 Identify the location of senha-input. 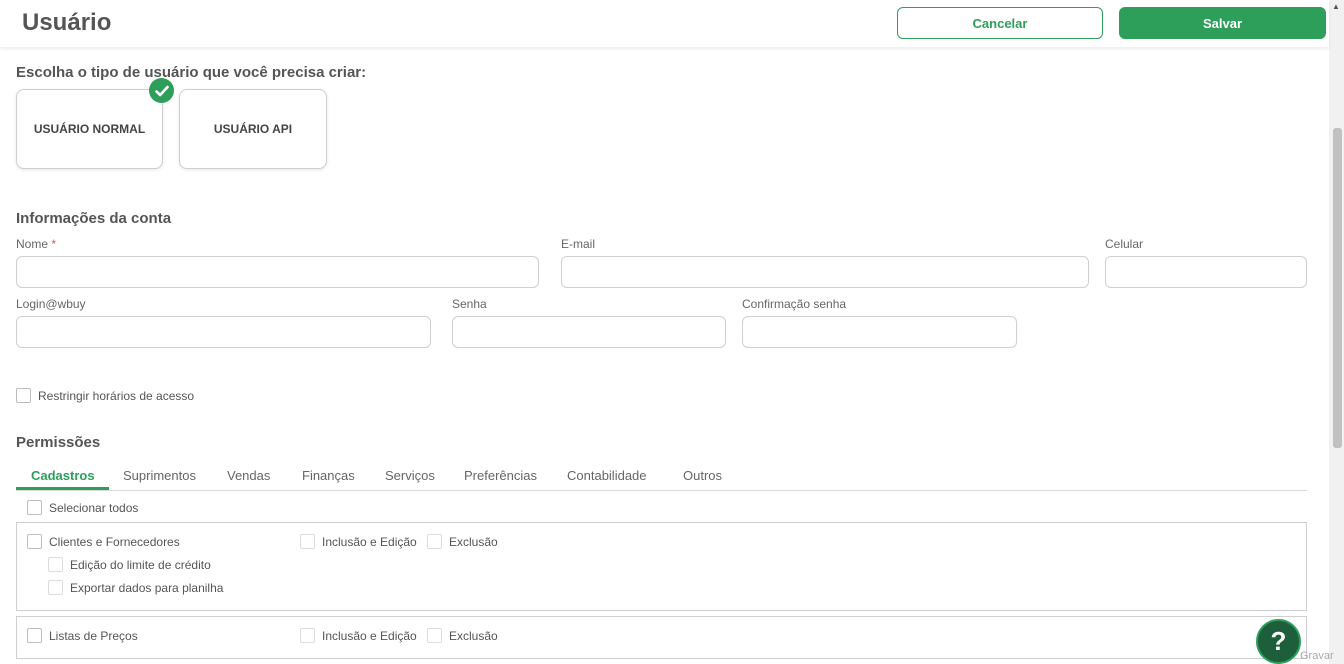
(589, 332).